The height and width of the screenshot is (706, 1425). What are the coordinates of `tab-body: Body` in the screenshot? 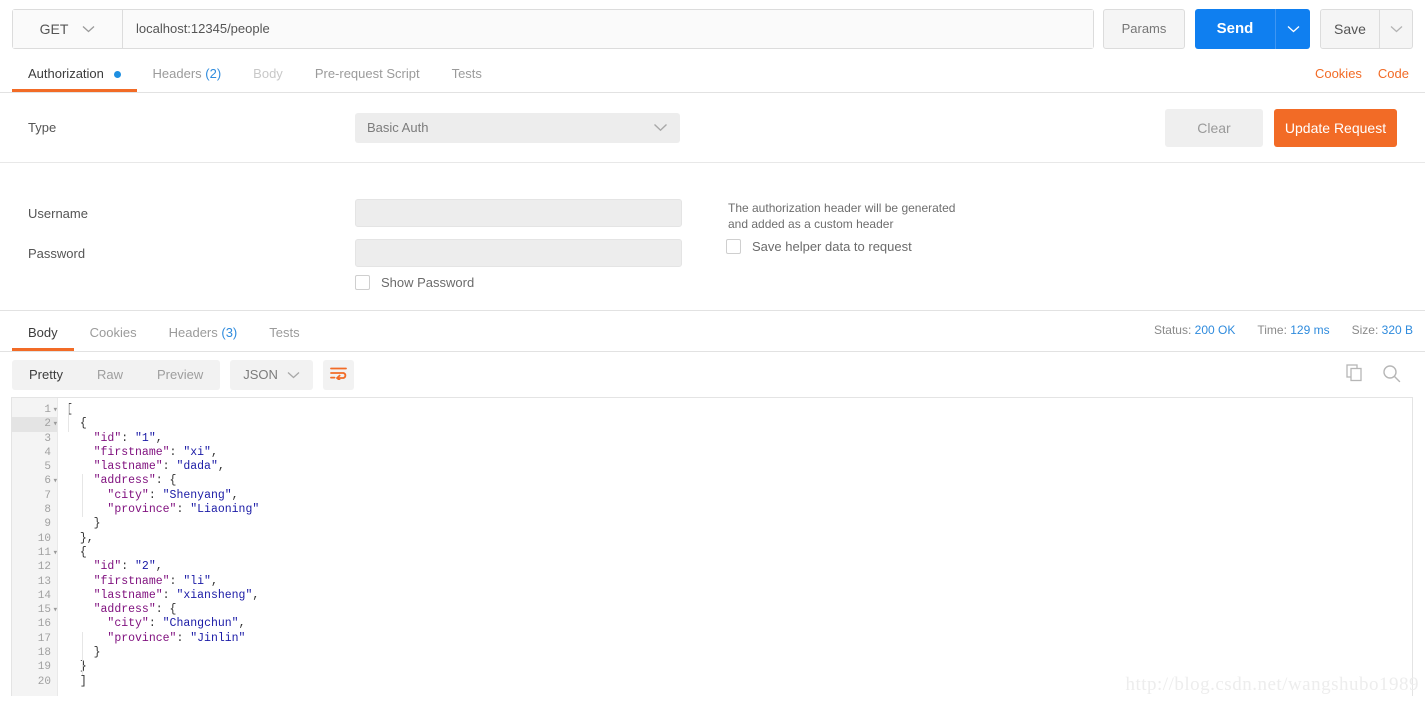 It's located at (268, 74).